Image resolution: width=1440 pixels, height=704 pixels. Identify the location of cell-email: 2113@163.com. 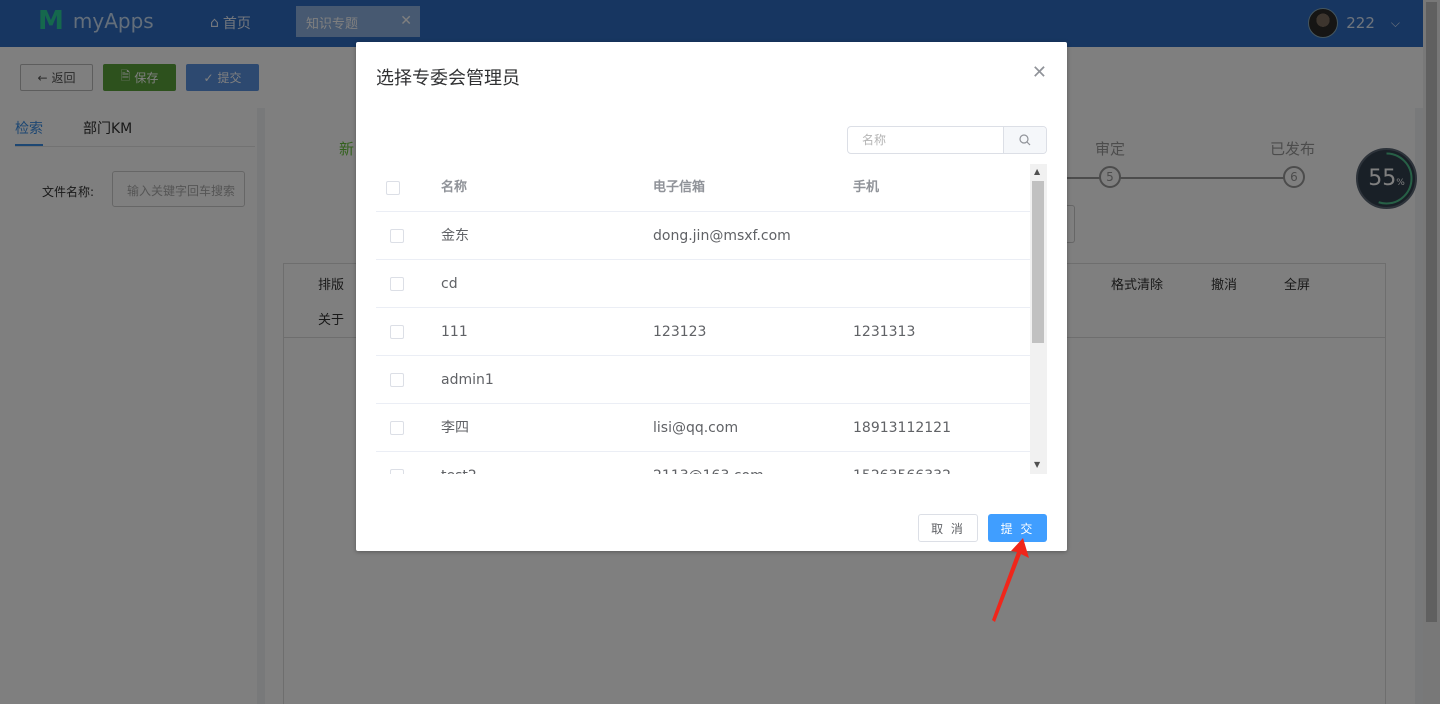
(708, 463).